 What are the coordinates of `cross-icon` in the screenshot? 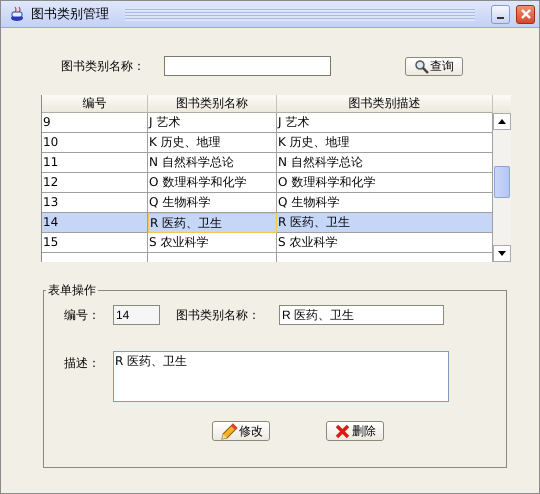 It's located at (342, 431).